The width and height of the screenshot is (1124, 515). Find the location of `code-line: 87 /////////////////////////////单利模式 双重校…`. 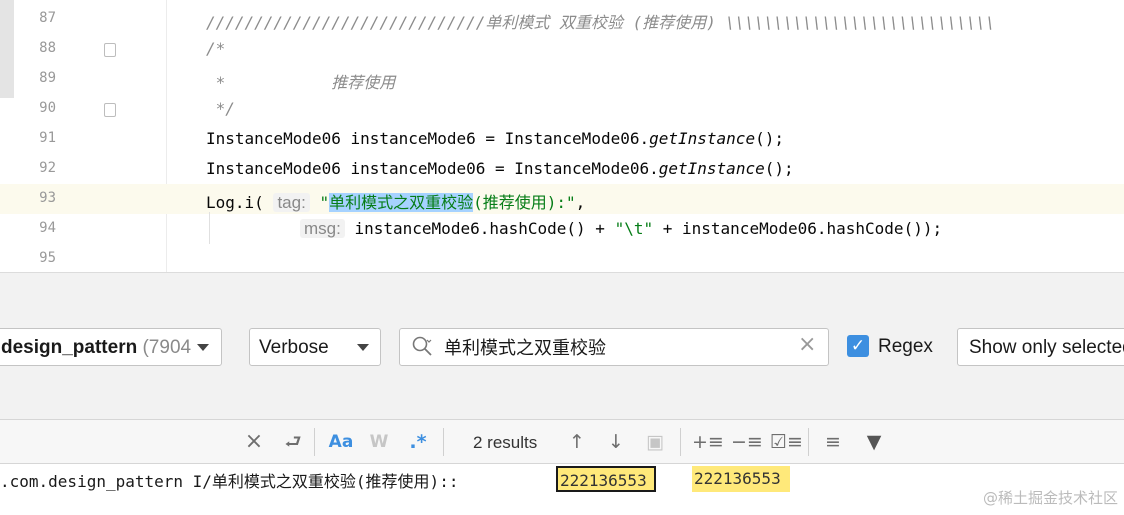

code-line: 87 /////////////////////////////单利模式 双重校… is located at coordinates (562, 19).